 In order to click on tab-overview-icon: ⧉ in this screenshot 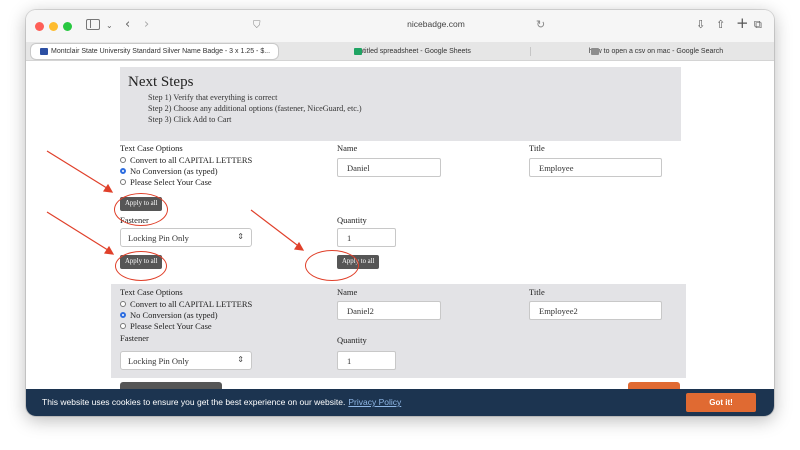, I will do `click(758, 25)`.